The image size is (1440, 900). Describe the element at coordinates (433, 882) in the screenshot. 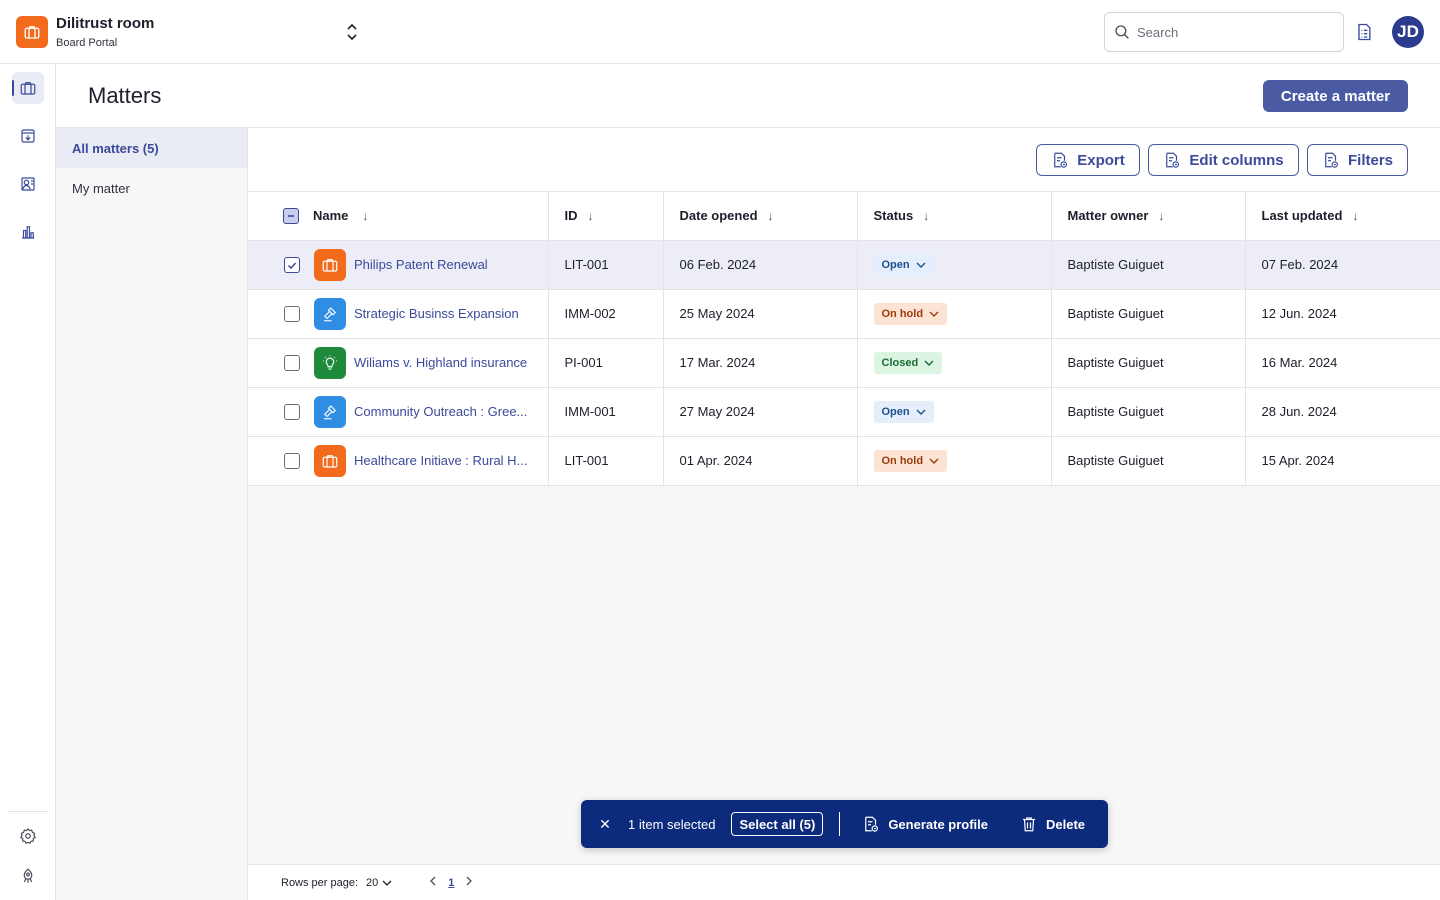

I see `previous-page-button` at that location.